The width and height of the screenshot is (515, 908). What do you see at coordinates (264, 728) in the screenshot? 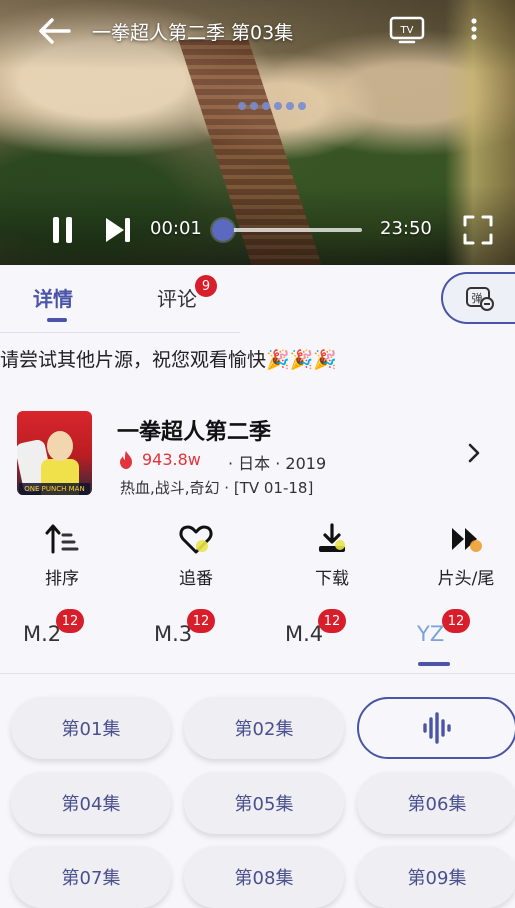
I see `episode-button-02: 第02集` at bounding box center [264, 728].